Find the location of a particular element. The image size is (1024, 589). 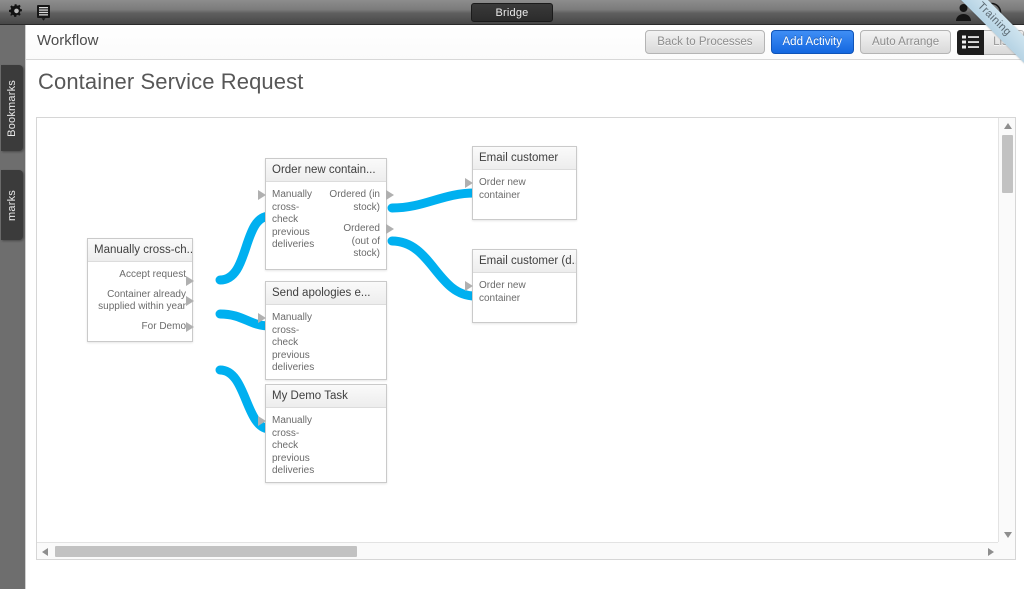

node-email-customer-duplicate: Email customer (d... Order new container is located at coordinates (521, 286).